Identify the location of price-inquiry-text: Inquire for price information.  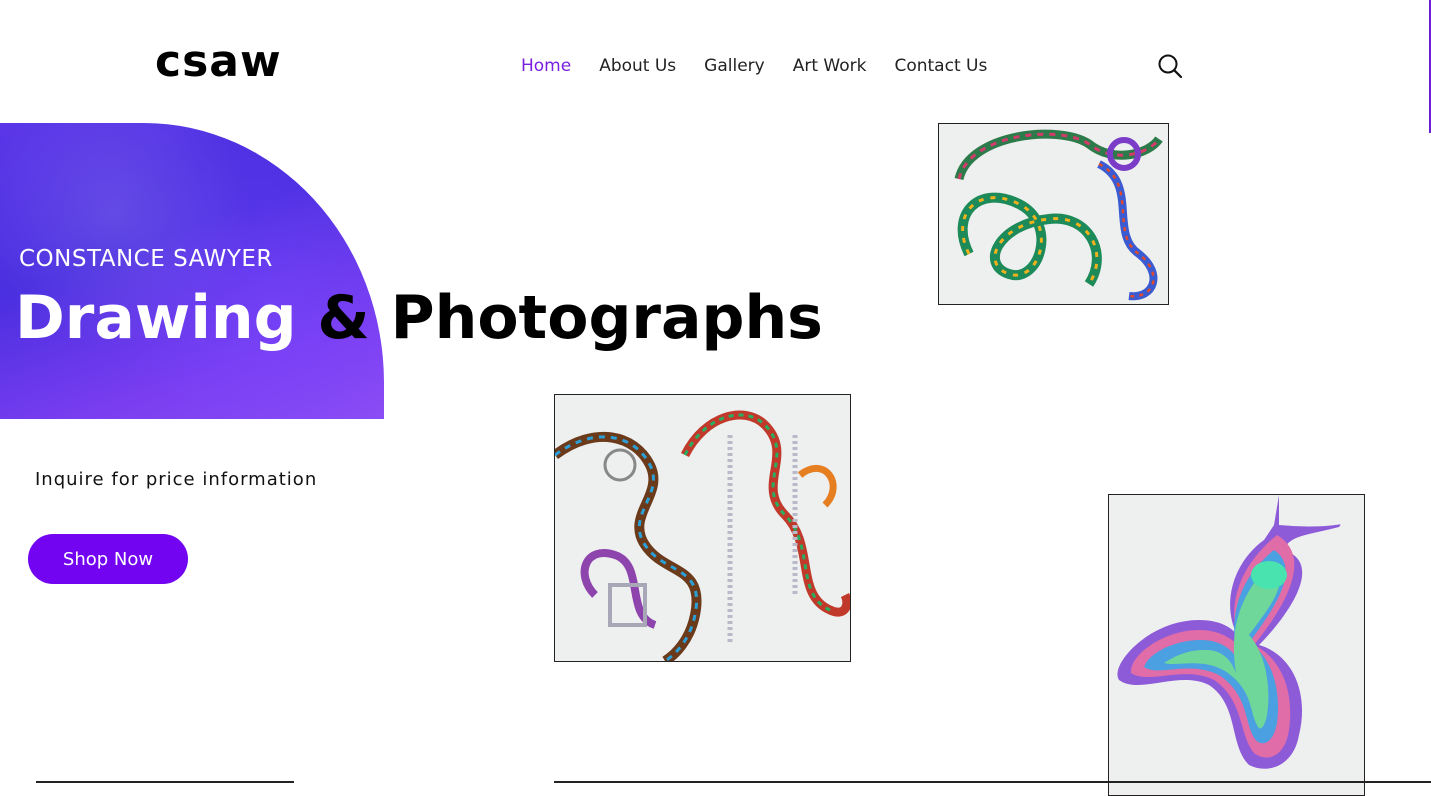
(176, 479).